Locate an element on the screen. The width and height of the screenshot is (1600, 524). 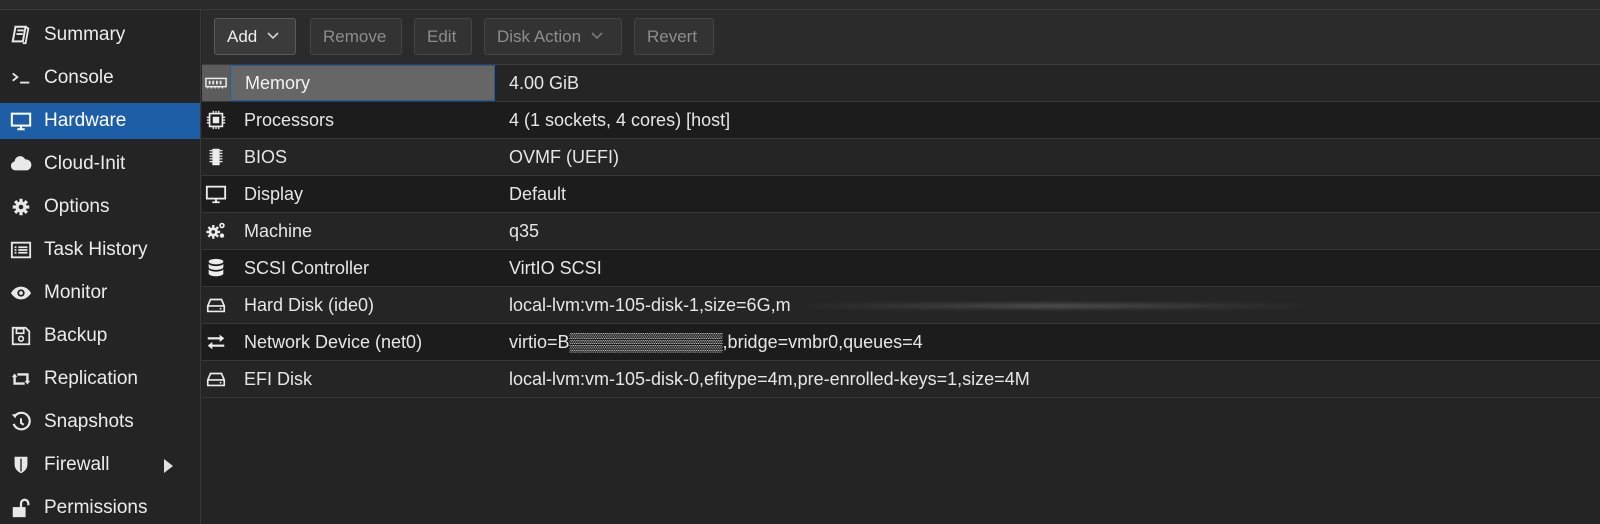
history-icon is located at coordinates (21, 422).